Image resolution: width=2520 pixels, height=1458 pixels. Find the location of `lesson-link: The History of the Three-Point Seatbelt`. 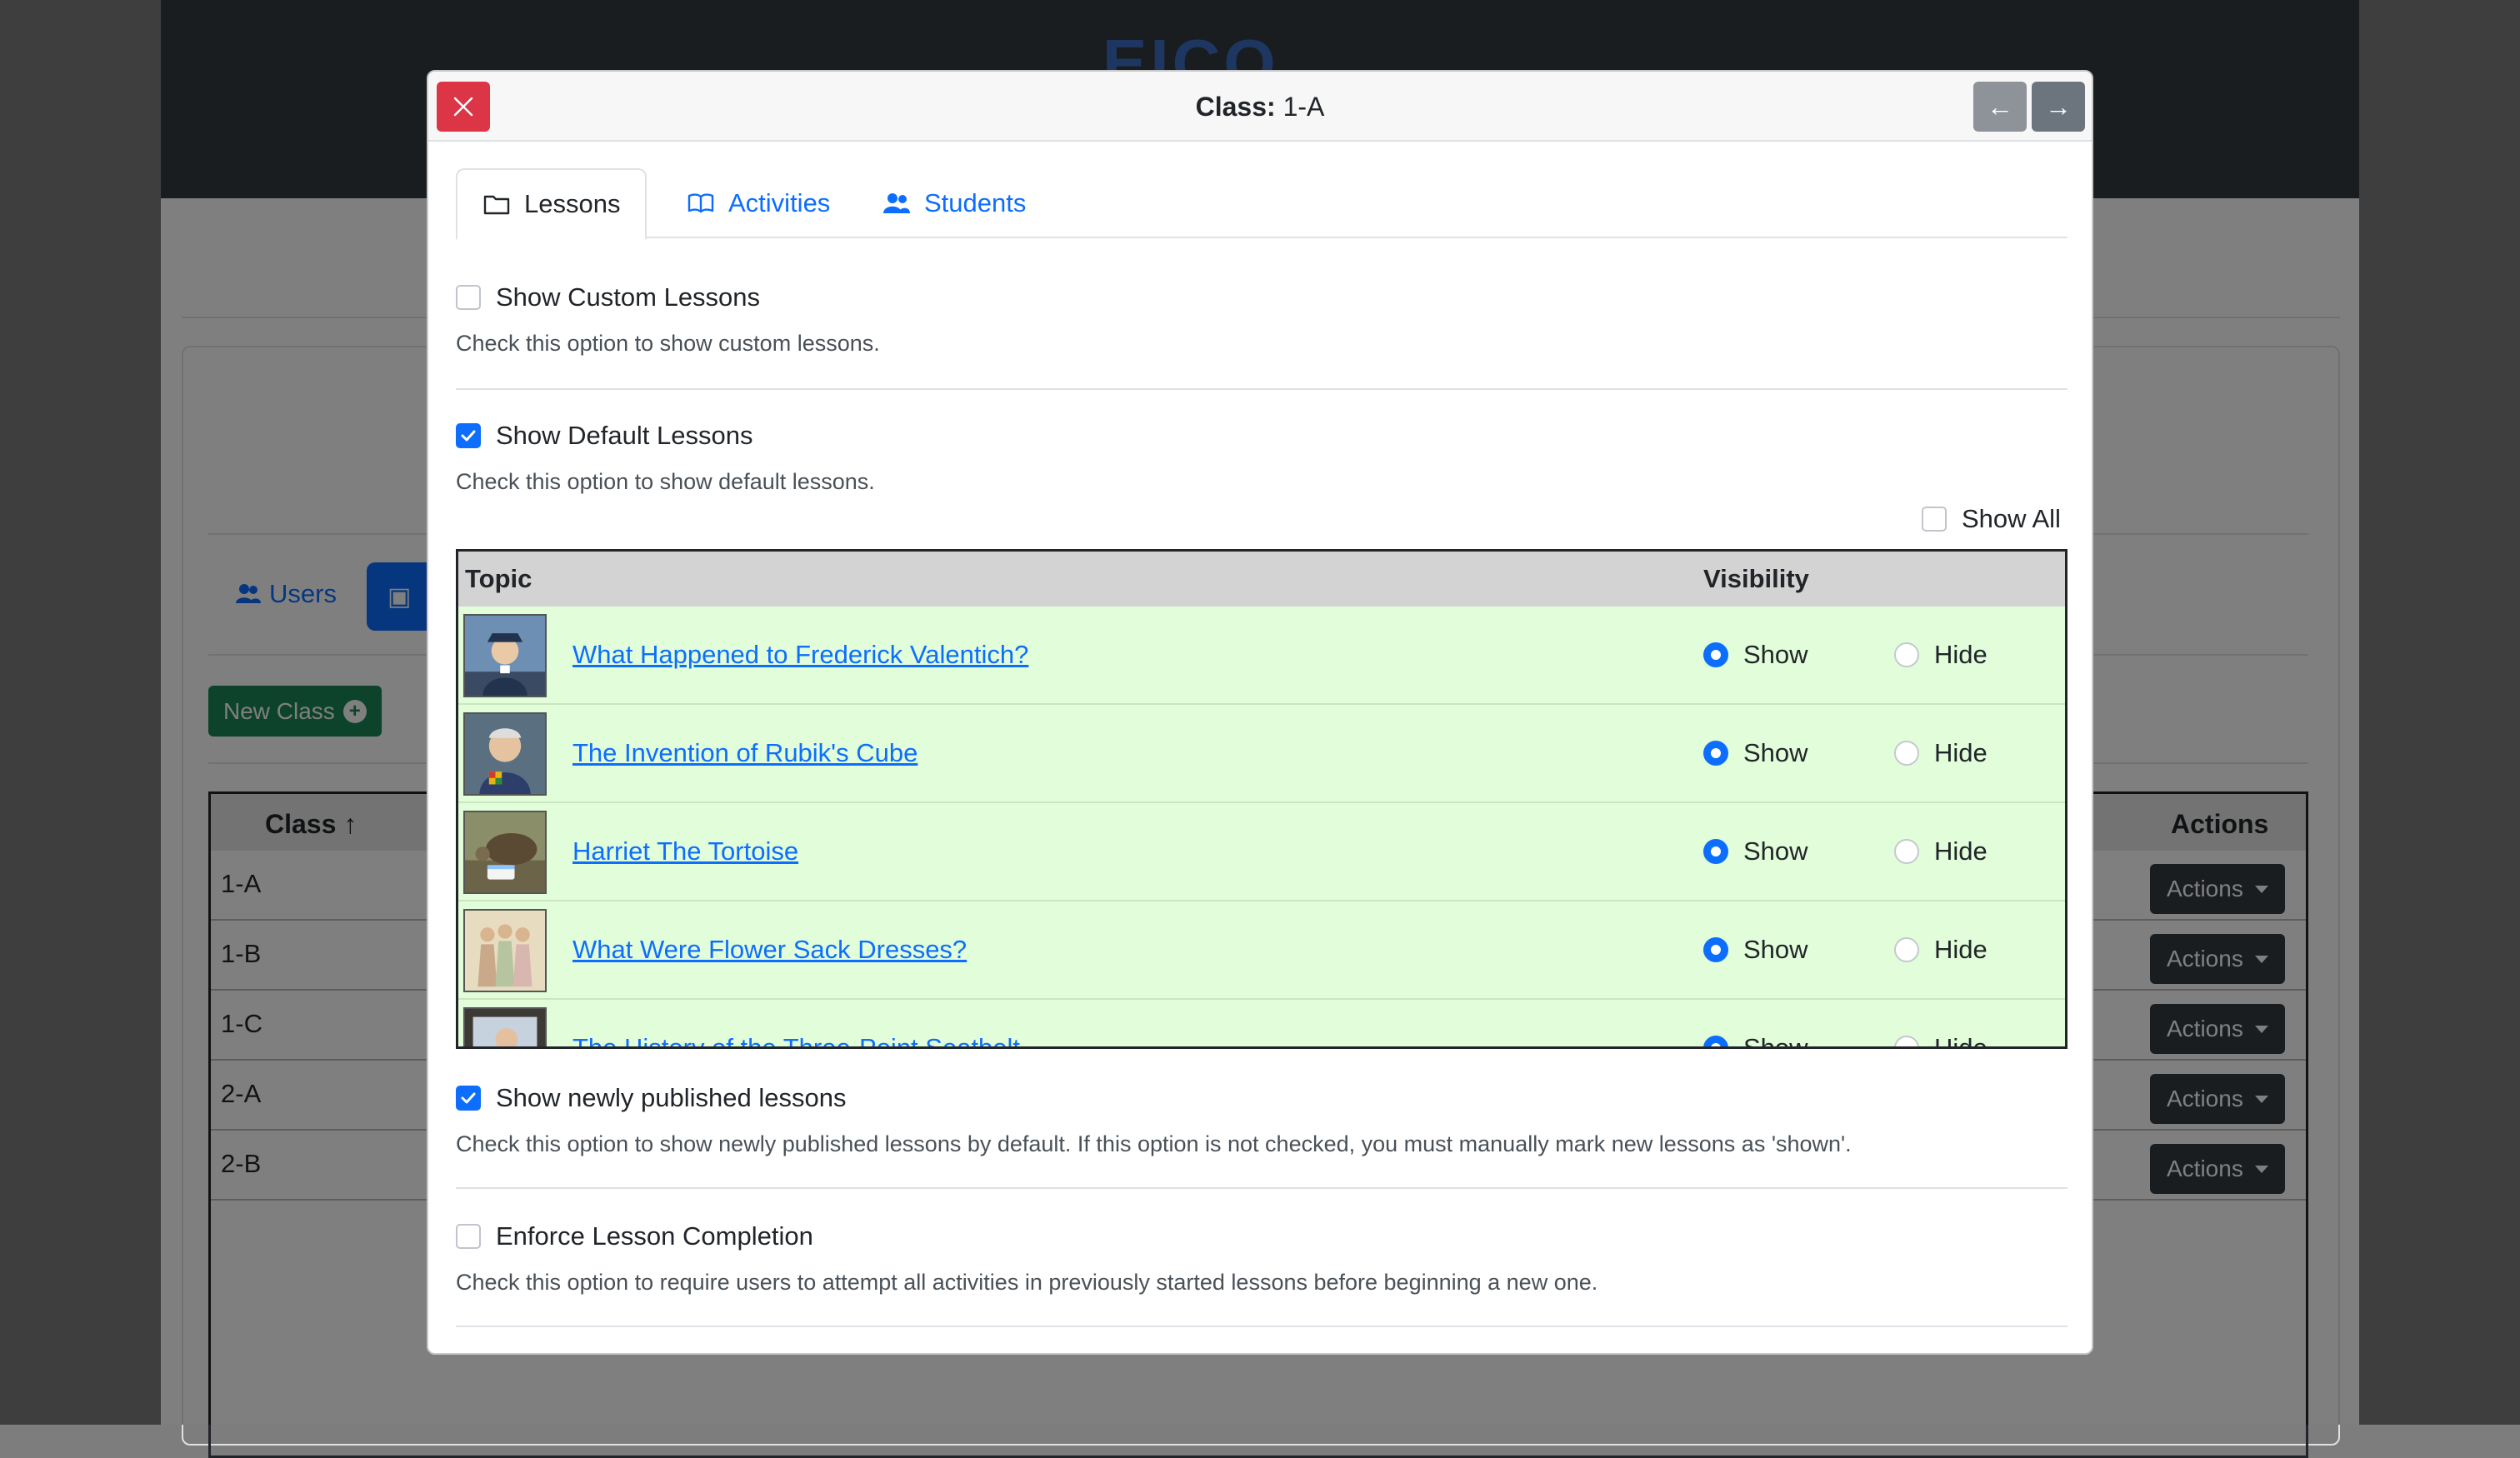

lesson-link: The History of the Three-Point Seatbelt is located at coordinates (796, 1039).